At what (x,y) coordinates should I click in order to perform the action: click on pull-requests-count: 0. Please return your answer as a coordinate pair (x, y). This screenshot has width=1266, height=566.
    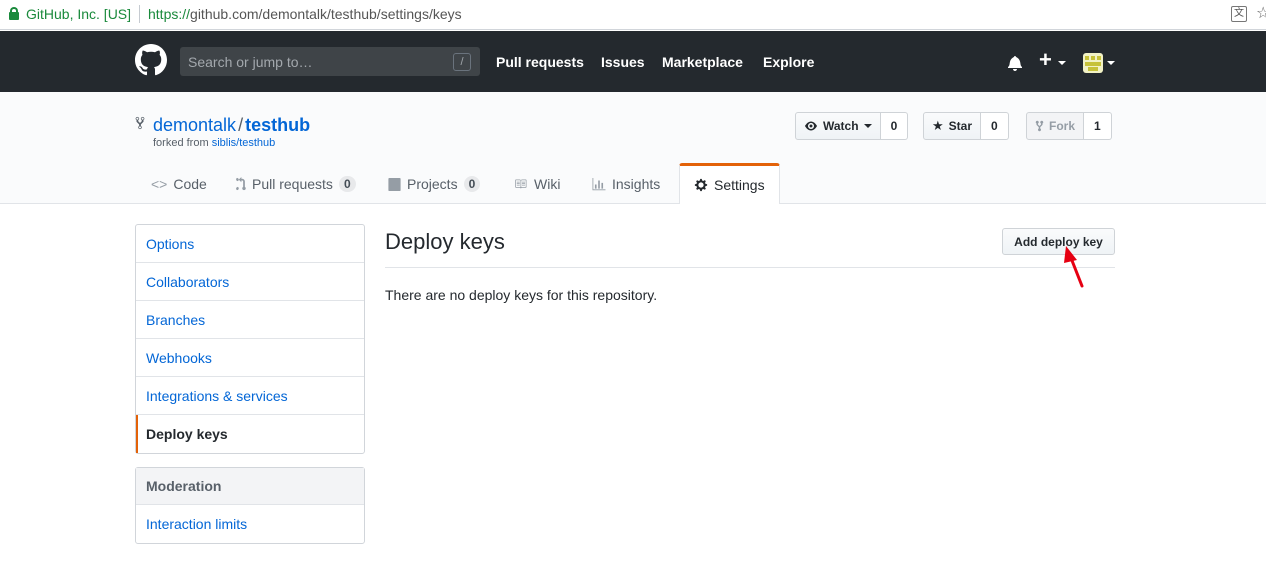
    Looking at the image, I should click on (347, 184).